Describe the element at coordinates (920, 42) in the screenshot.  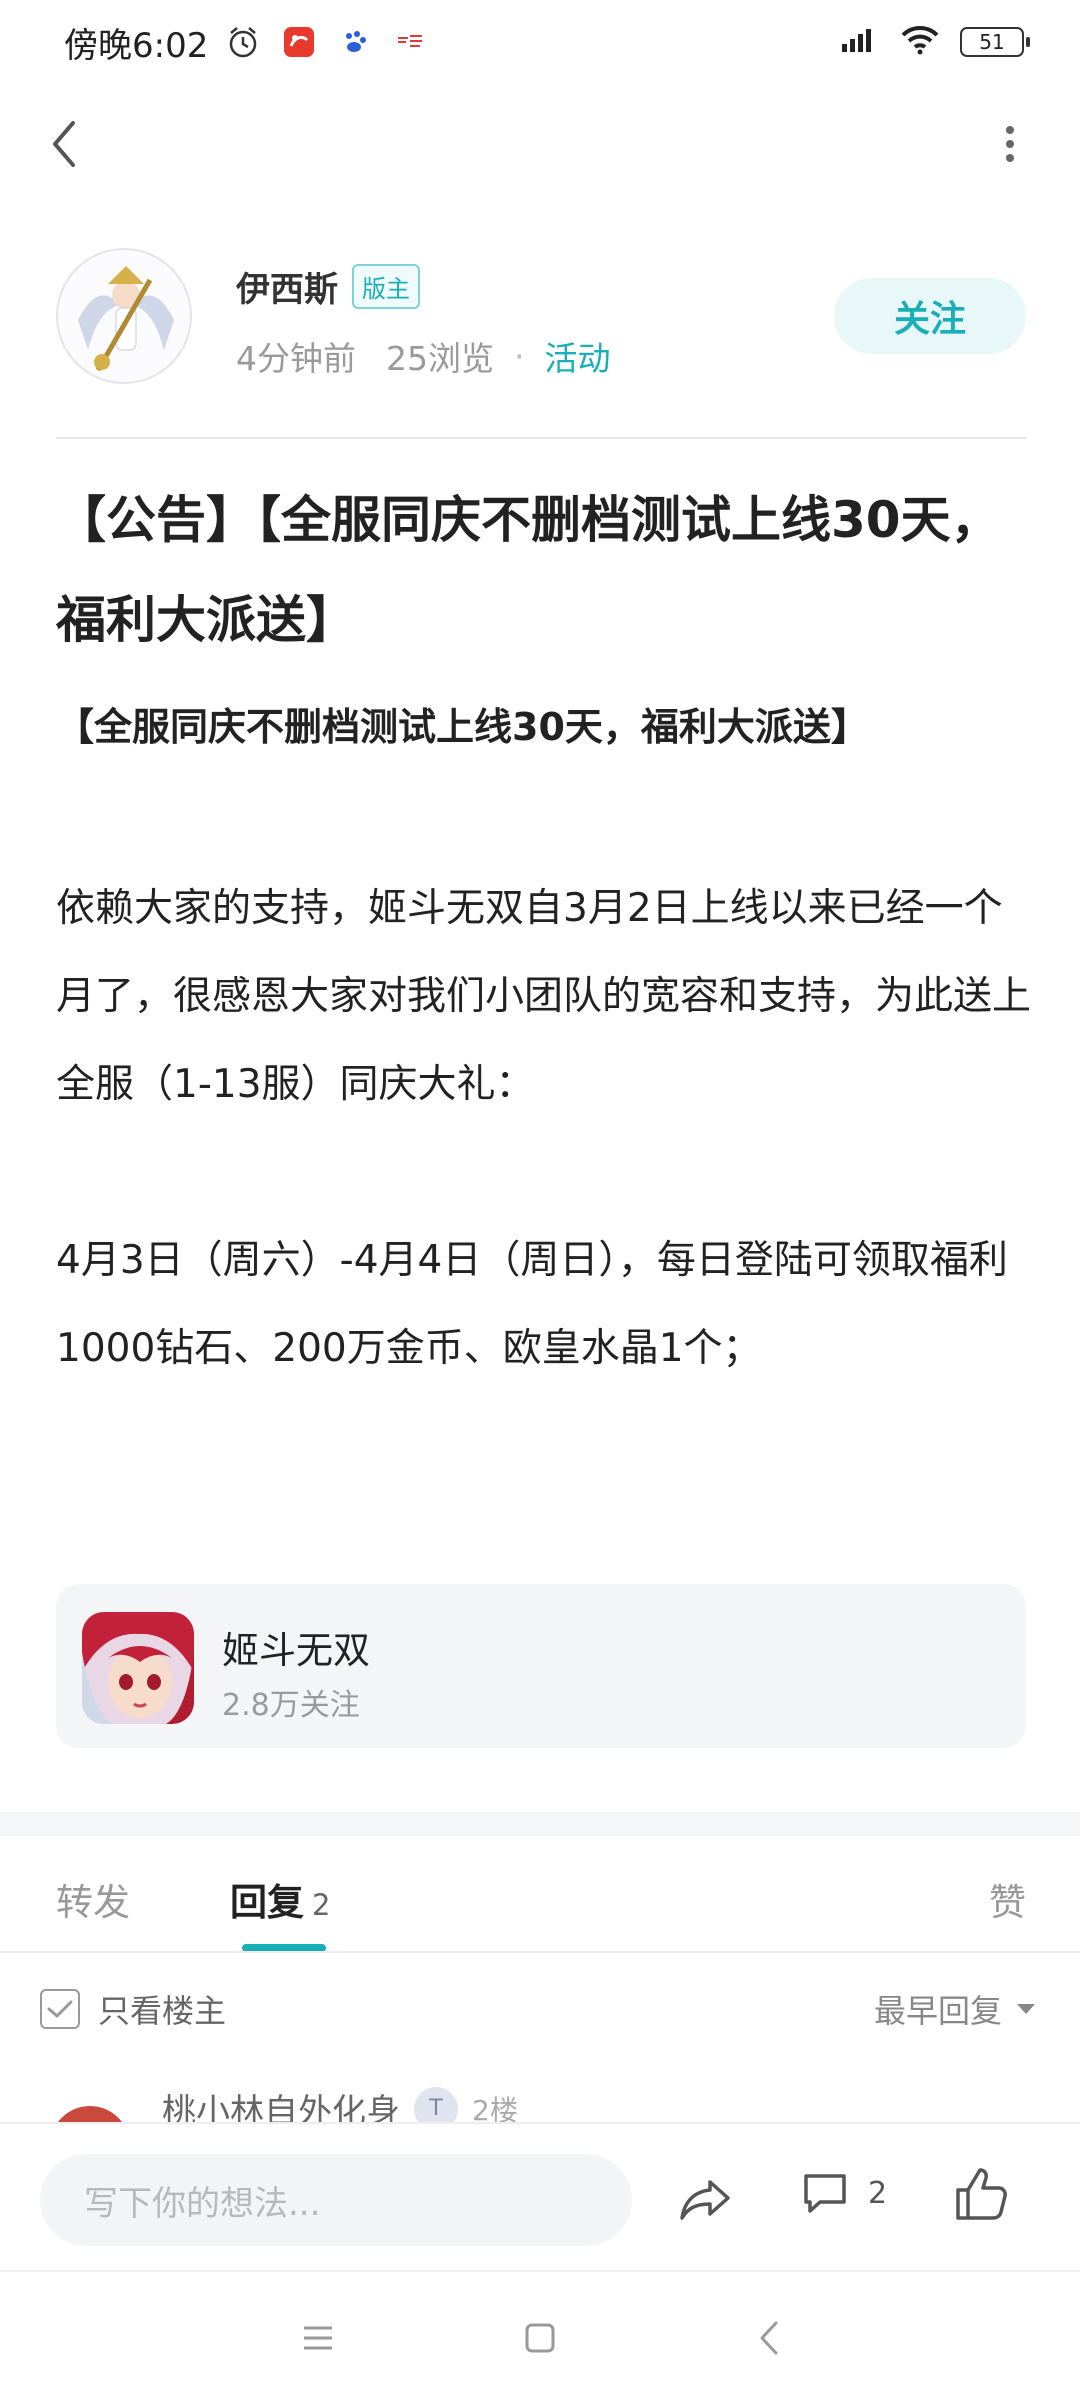
I see `wifi-icon` at that location.